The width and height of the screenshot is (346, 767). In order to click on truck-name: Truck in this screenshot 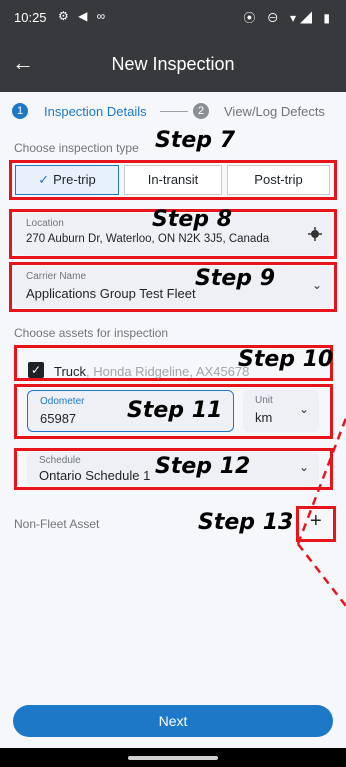, I will do `click(70, 371)`.